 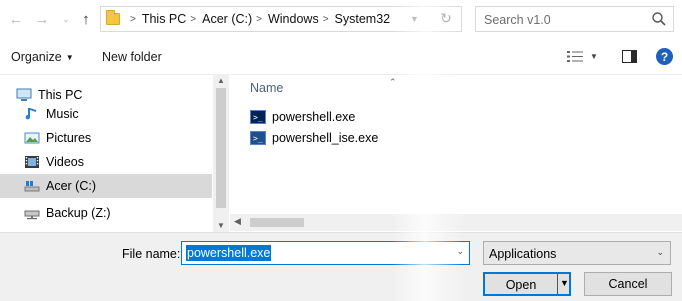 I want to click on sort-ascending-icon: ⌃, so click(x=393, y=82).